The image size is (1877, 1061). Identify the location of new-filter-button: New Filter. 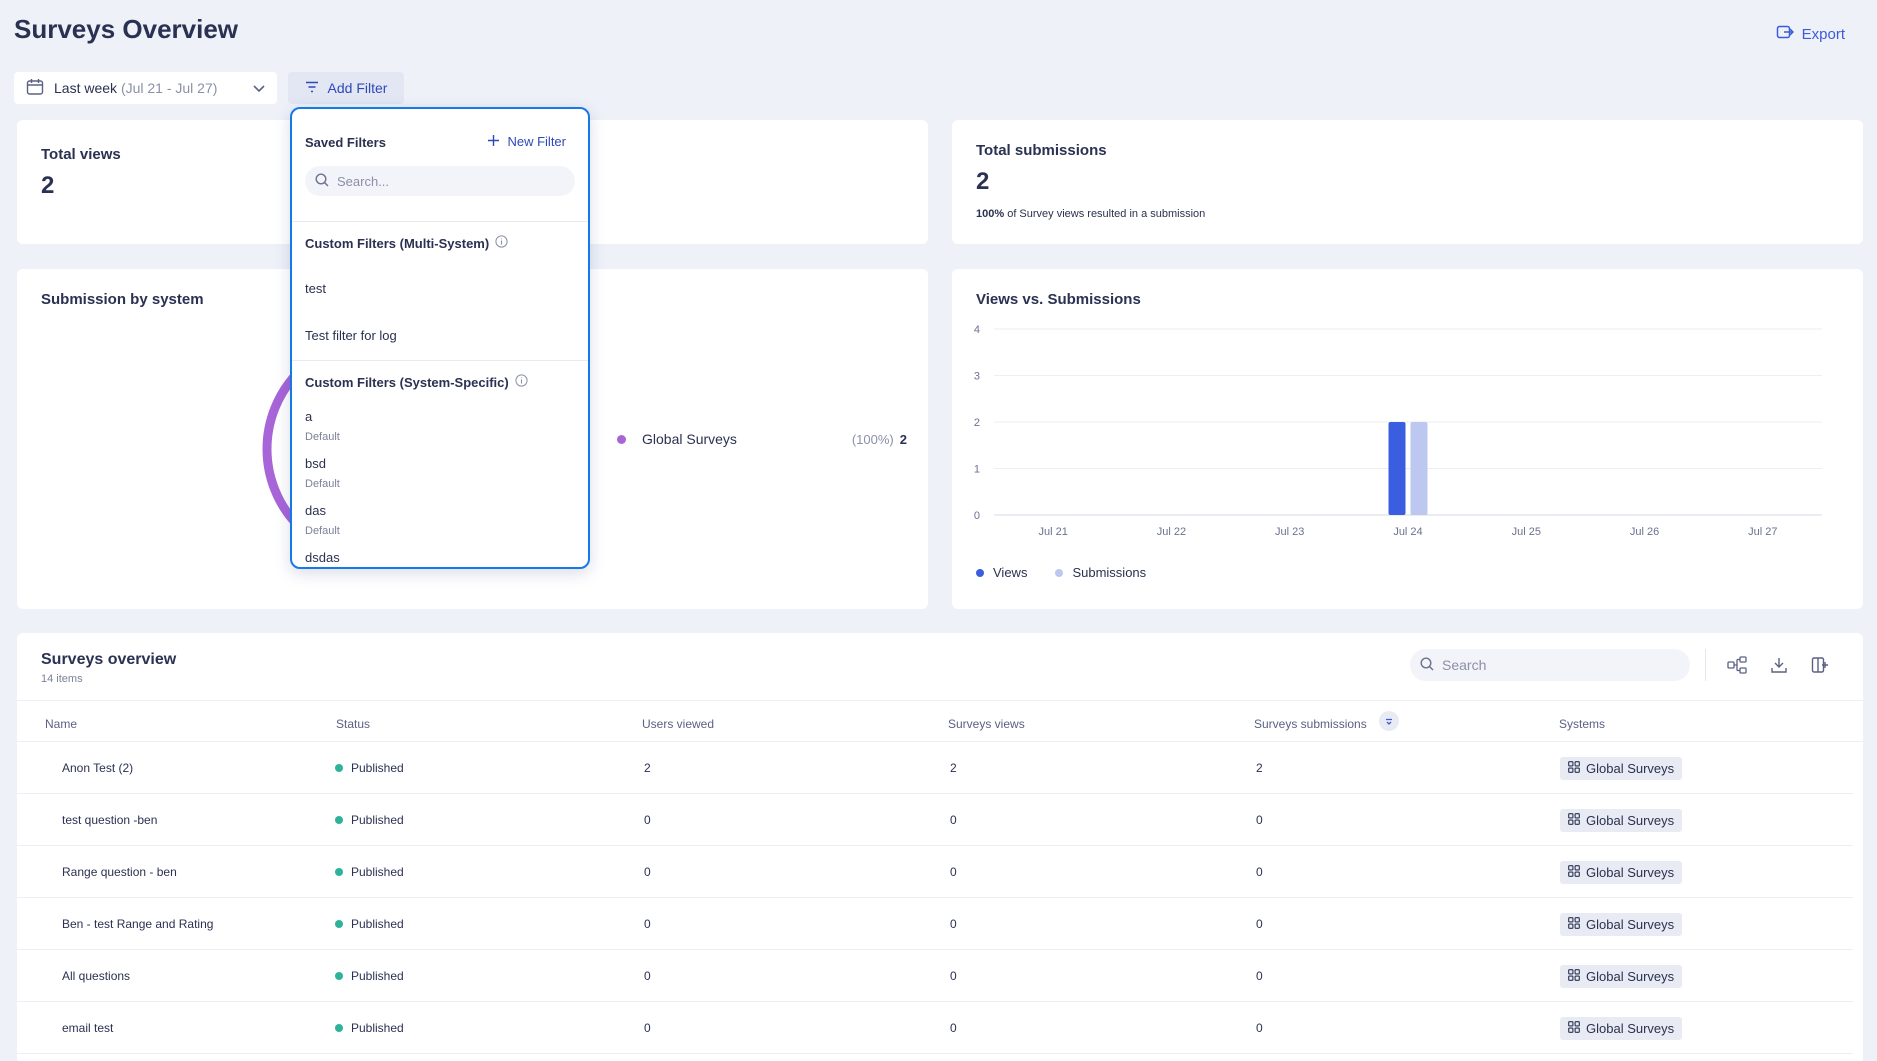
(527, 141).